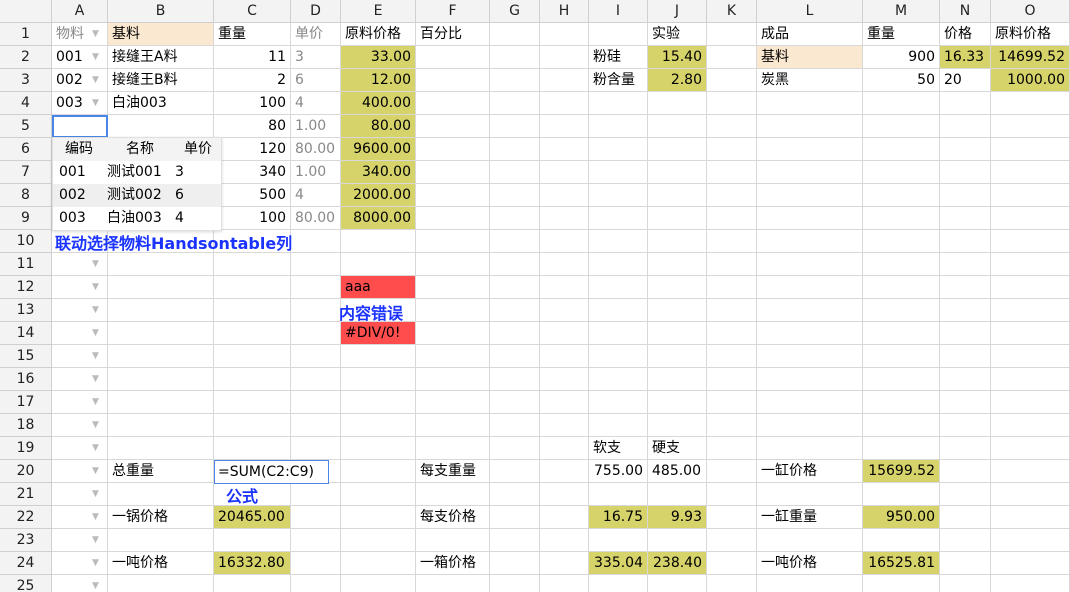 Image resolution: width=1070 pixels, height=592 pixels. Describe the element at coordinates (810, 80) in the screenshot. I see `cell-l3: 炭黑` at that location.